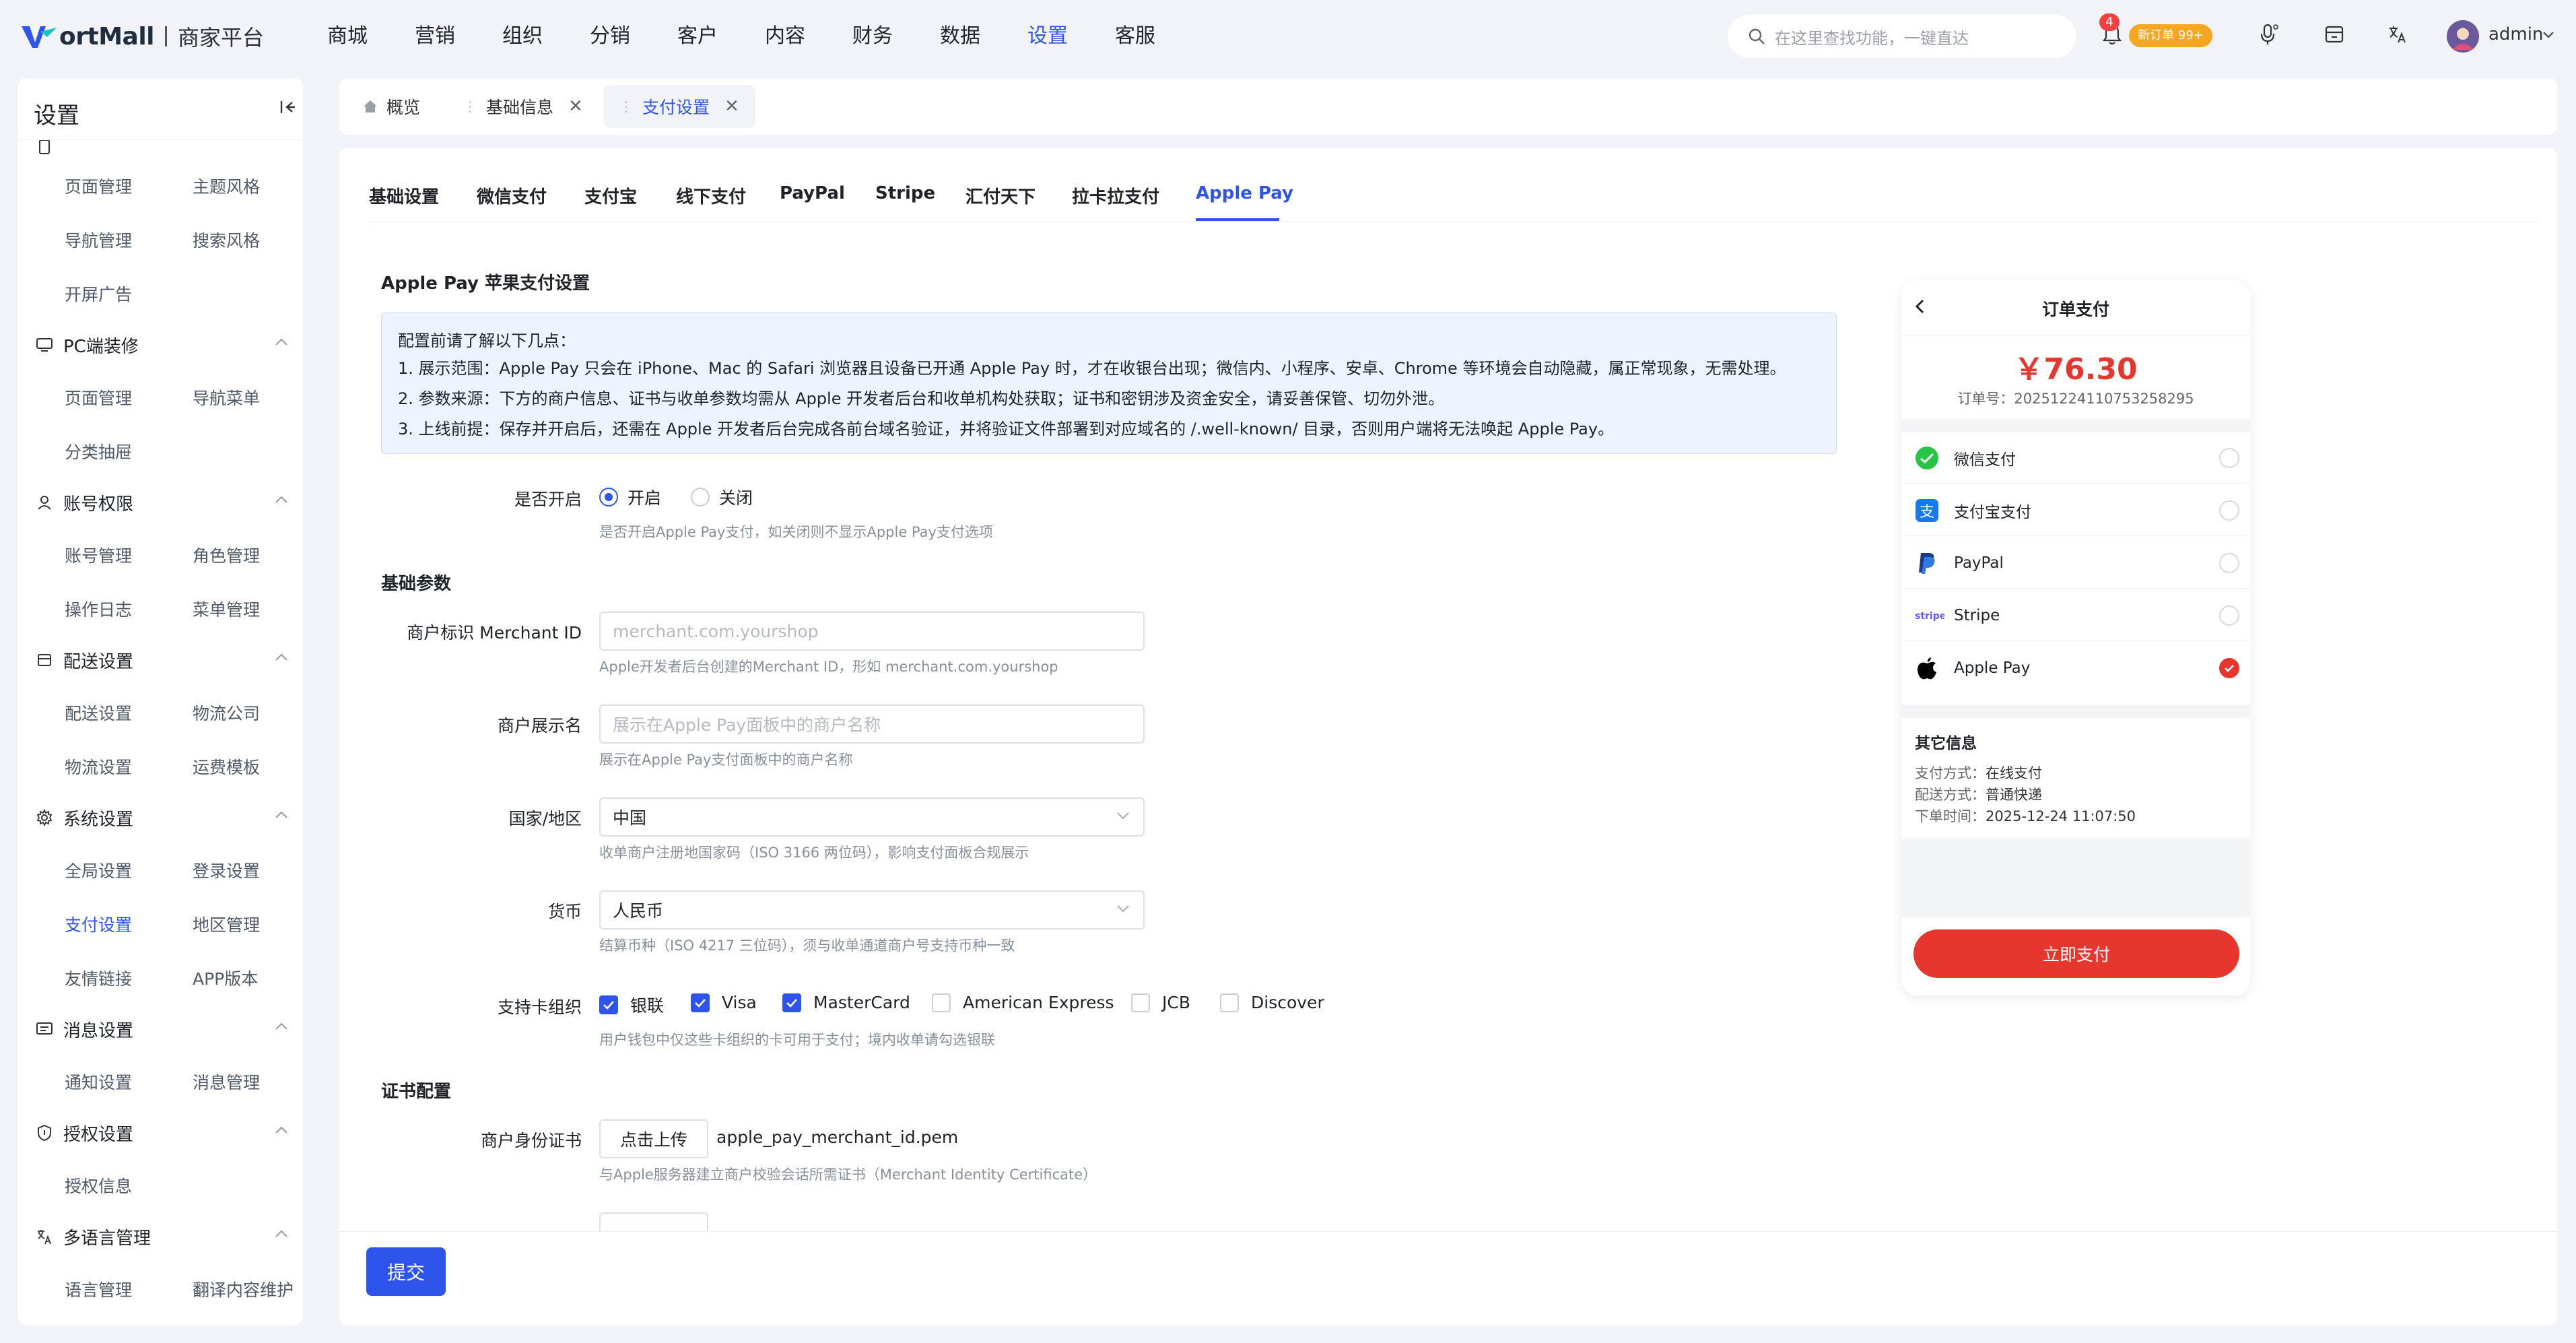 The width and height of the screenshot is (2576, 1343). What do you see at coordinates (2334, 34) in the screenshot?
I see `store-icon` at bounding box center [2334, 34].